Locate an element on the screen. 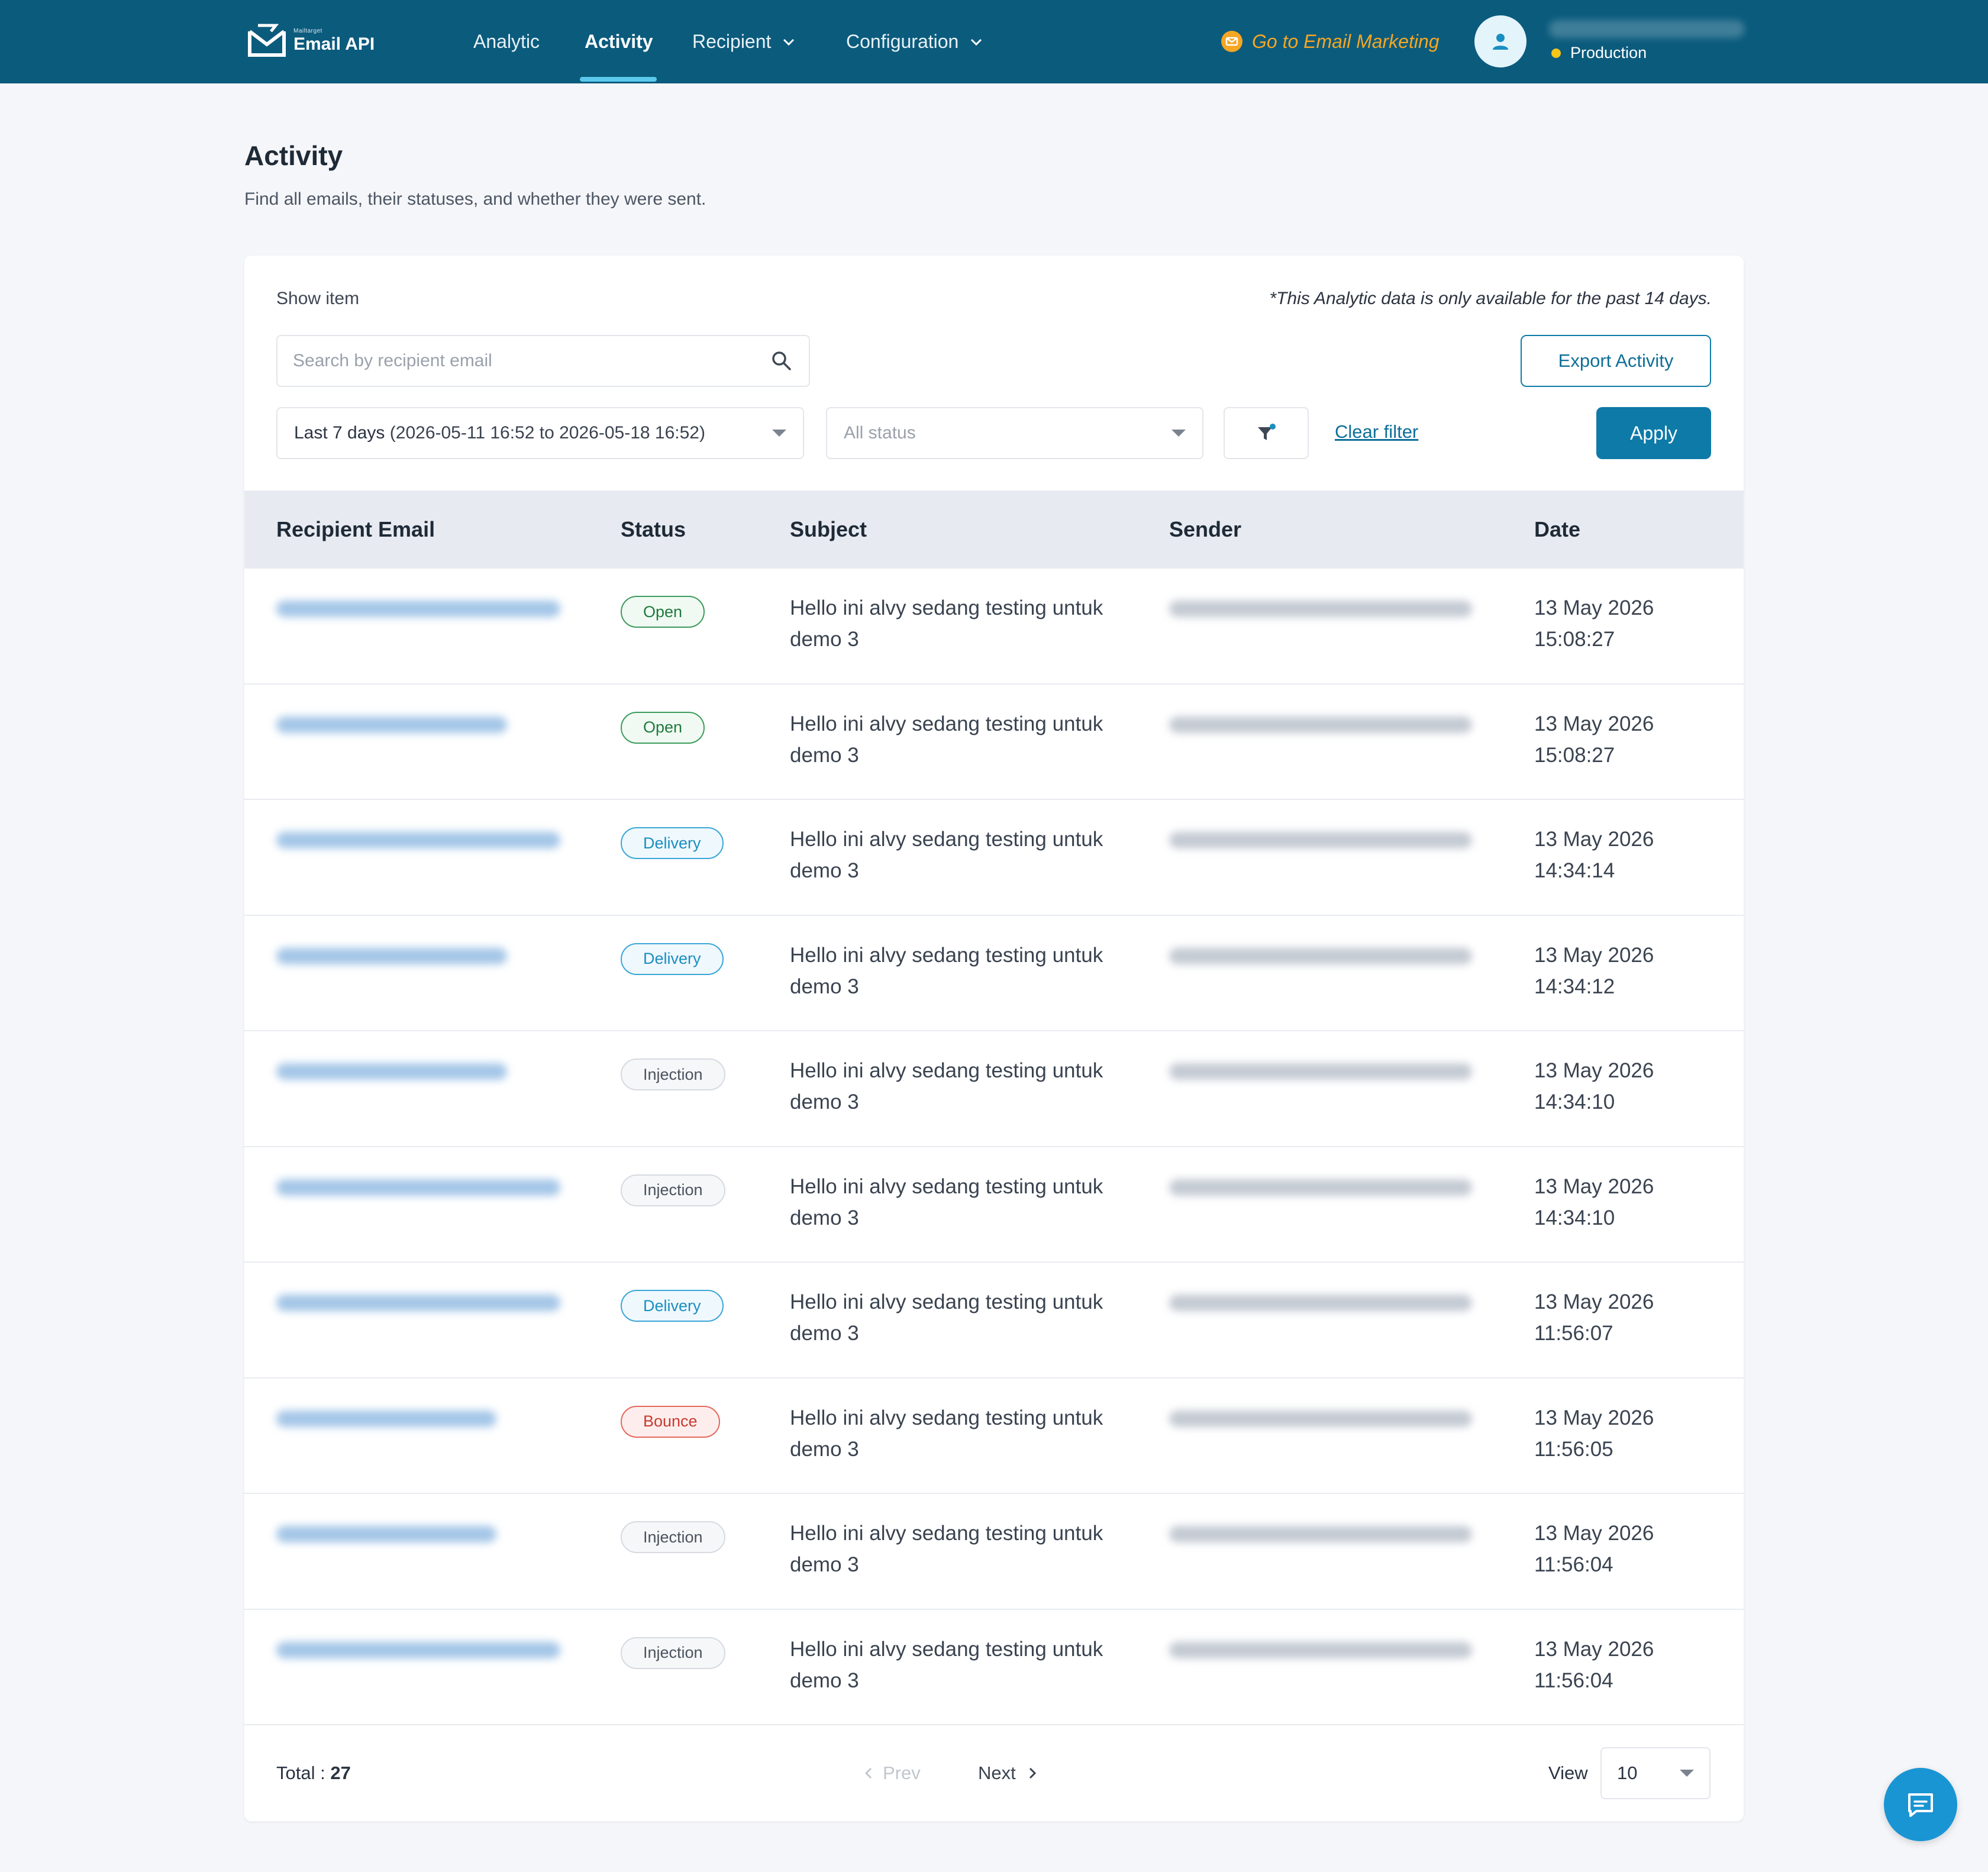  next-page-button: Next is located at coordinates (1008, 1773).